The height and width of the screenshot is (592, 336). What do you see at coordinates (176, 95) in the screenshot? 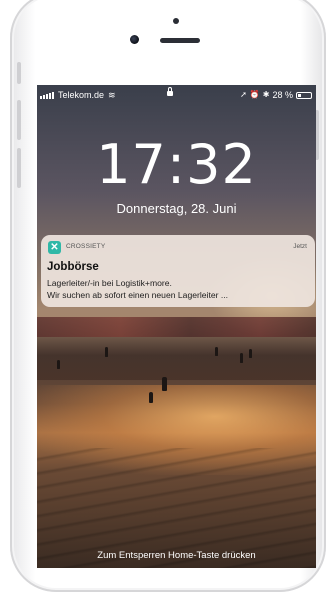
I see `status-bar: Telekom.de ≋ ➚ ⏰ ✱ 28 %` at bounding box center [176, 95].